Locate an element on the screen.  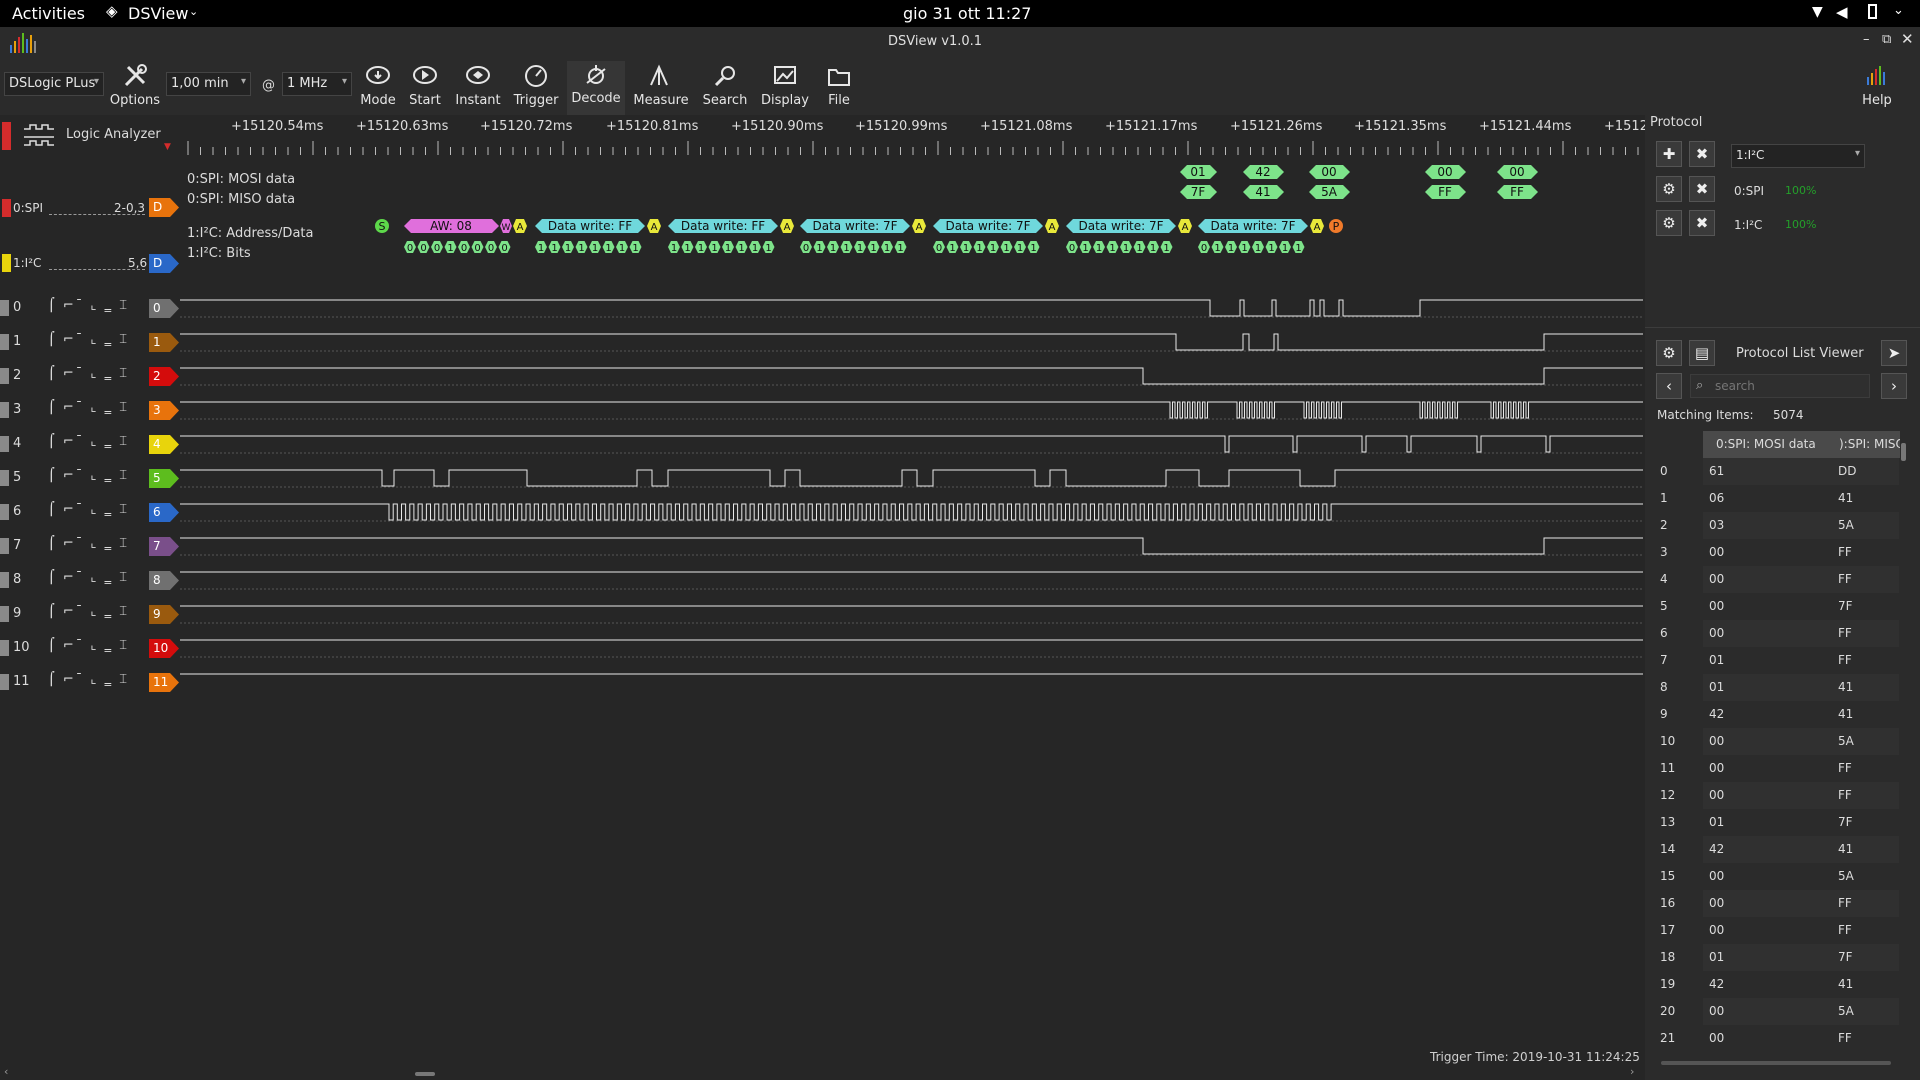
table-row: 2 03 5A is located at coordinates (1778, 525).